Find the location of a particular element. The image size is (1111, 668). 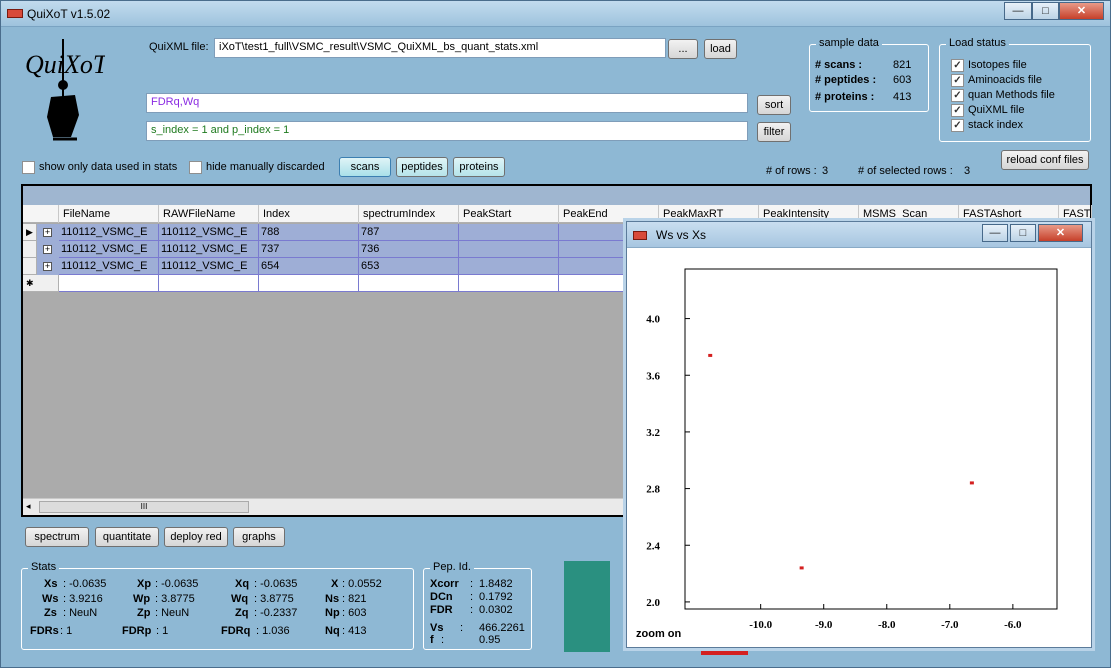

peptides-label: # peptides : is located at coordinates (846, 80).